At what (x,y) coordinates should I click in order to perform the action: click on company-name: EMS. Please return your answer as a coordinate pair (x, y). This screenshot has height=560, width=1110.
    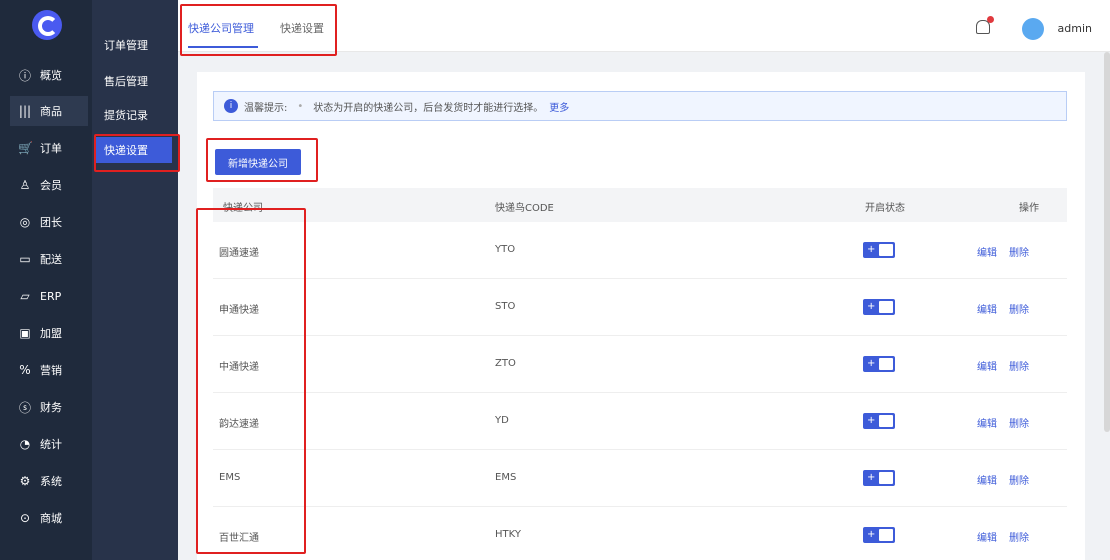
    Looking at the image, I should click on (230, 477).